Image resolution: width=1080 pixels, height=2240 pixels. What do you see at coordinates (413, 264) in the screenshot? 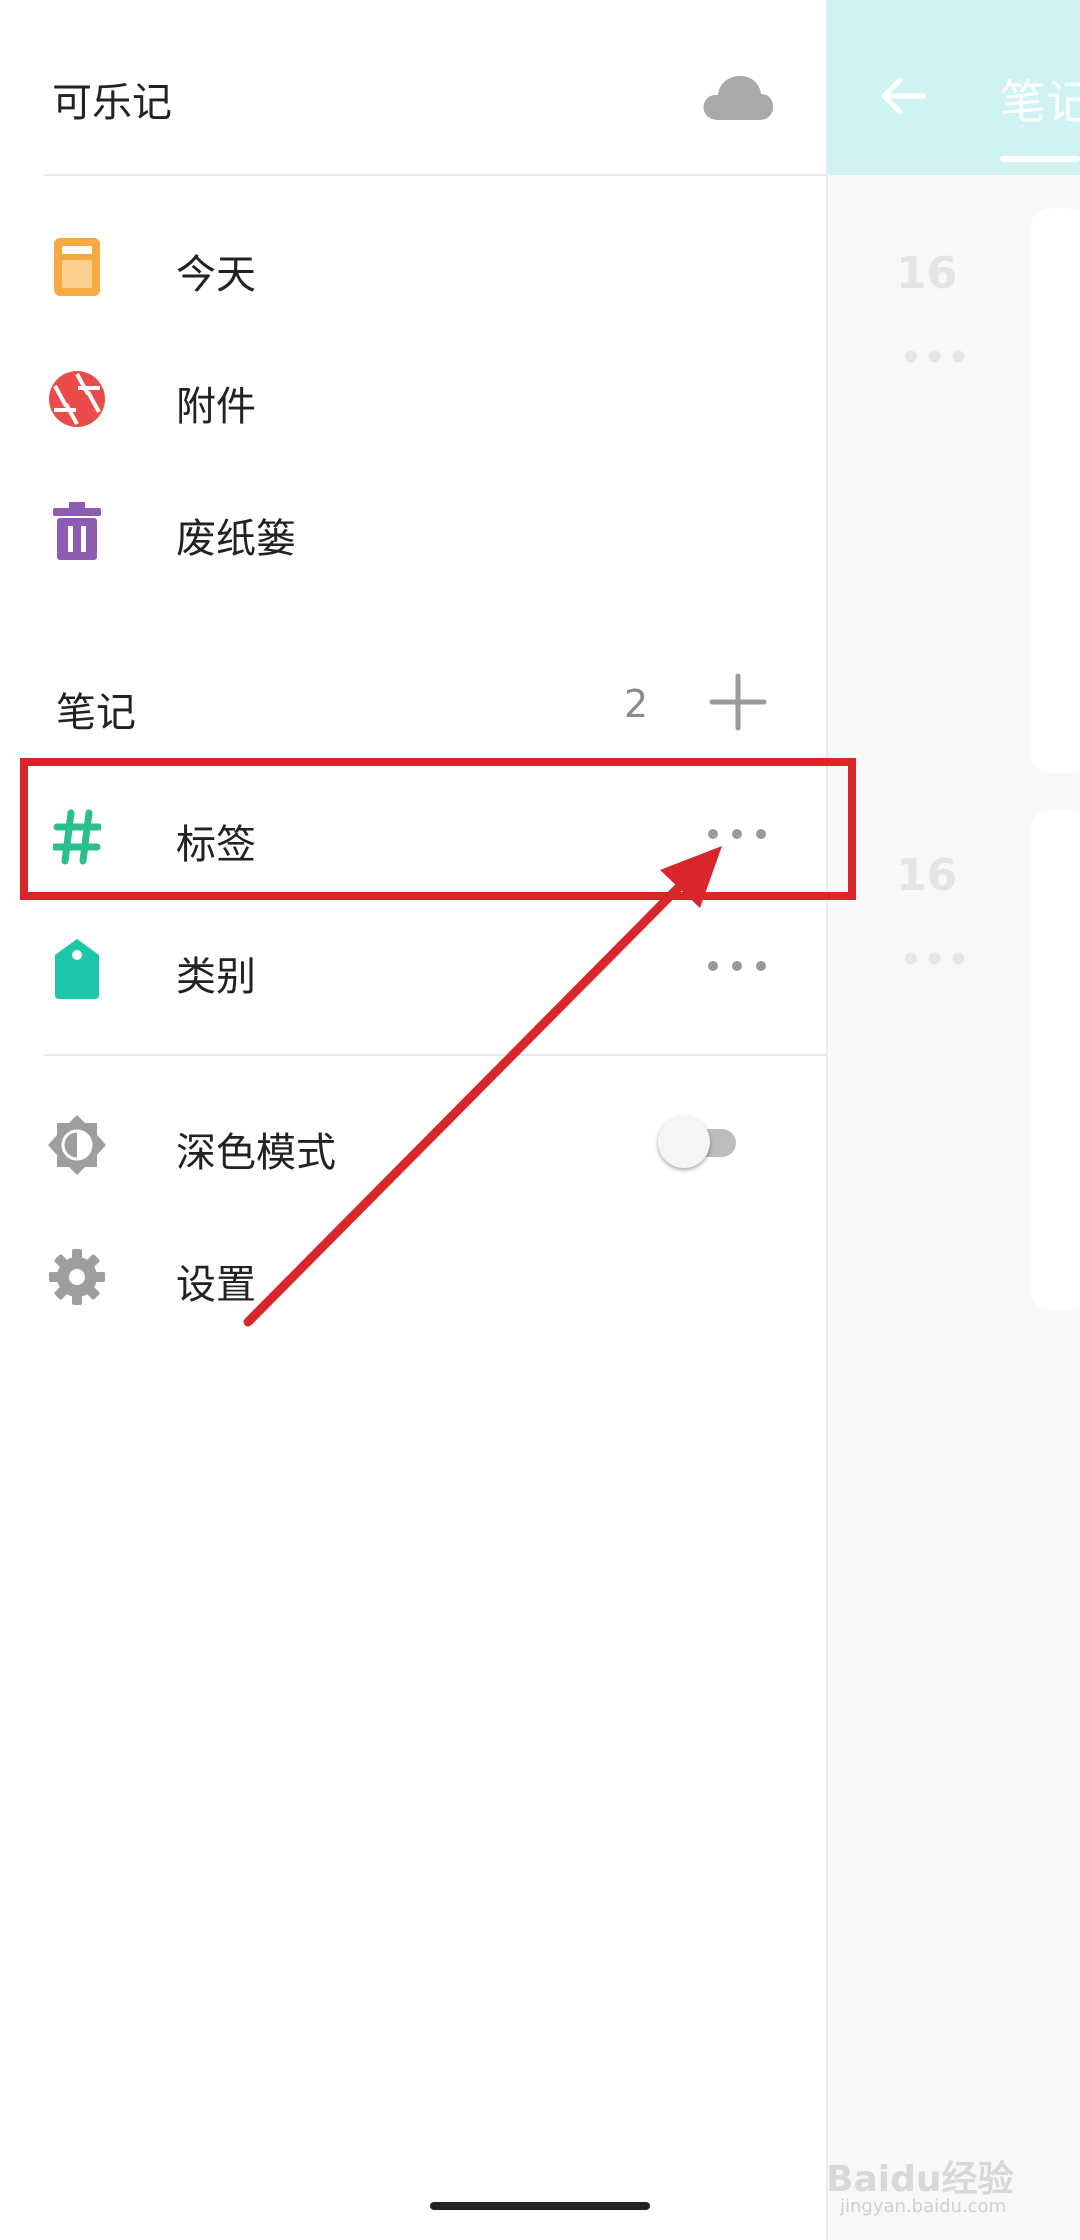
I see `drawer-item-today: 今天` at bounding box center [413, 264].